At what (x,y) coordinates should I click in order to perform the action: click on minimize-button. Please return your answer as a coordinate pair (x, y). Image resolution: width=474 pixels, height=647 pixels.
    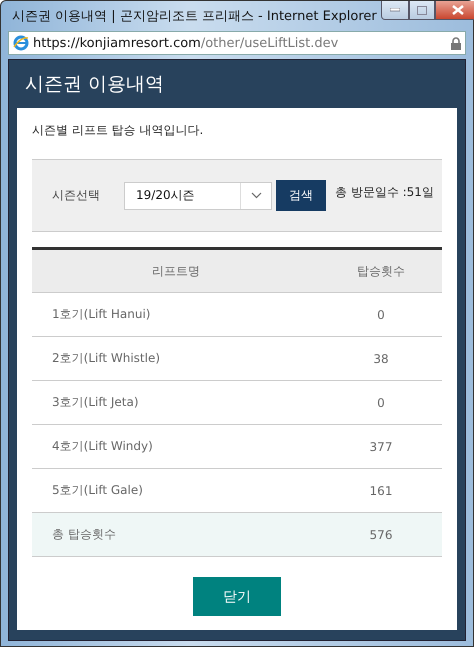
    Looking at the image, I should click on (394, 10).